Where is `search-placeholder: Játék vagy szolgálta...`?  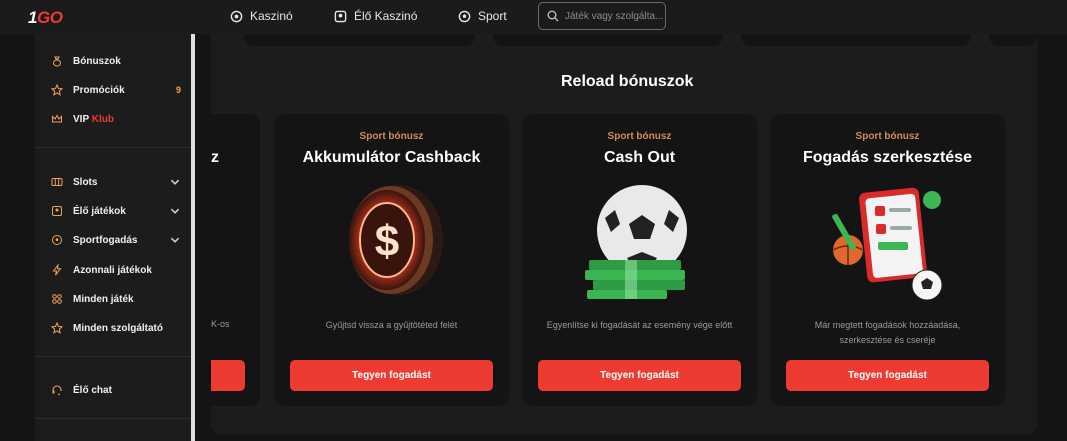
search-placeholder: Játék vagy szolgálta... is located at coordinates (614, 16).